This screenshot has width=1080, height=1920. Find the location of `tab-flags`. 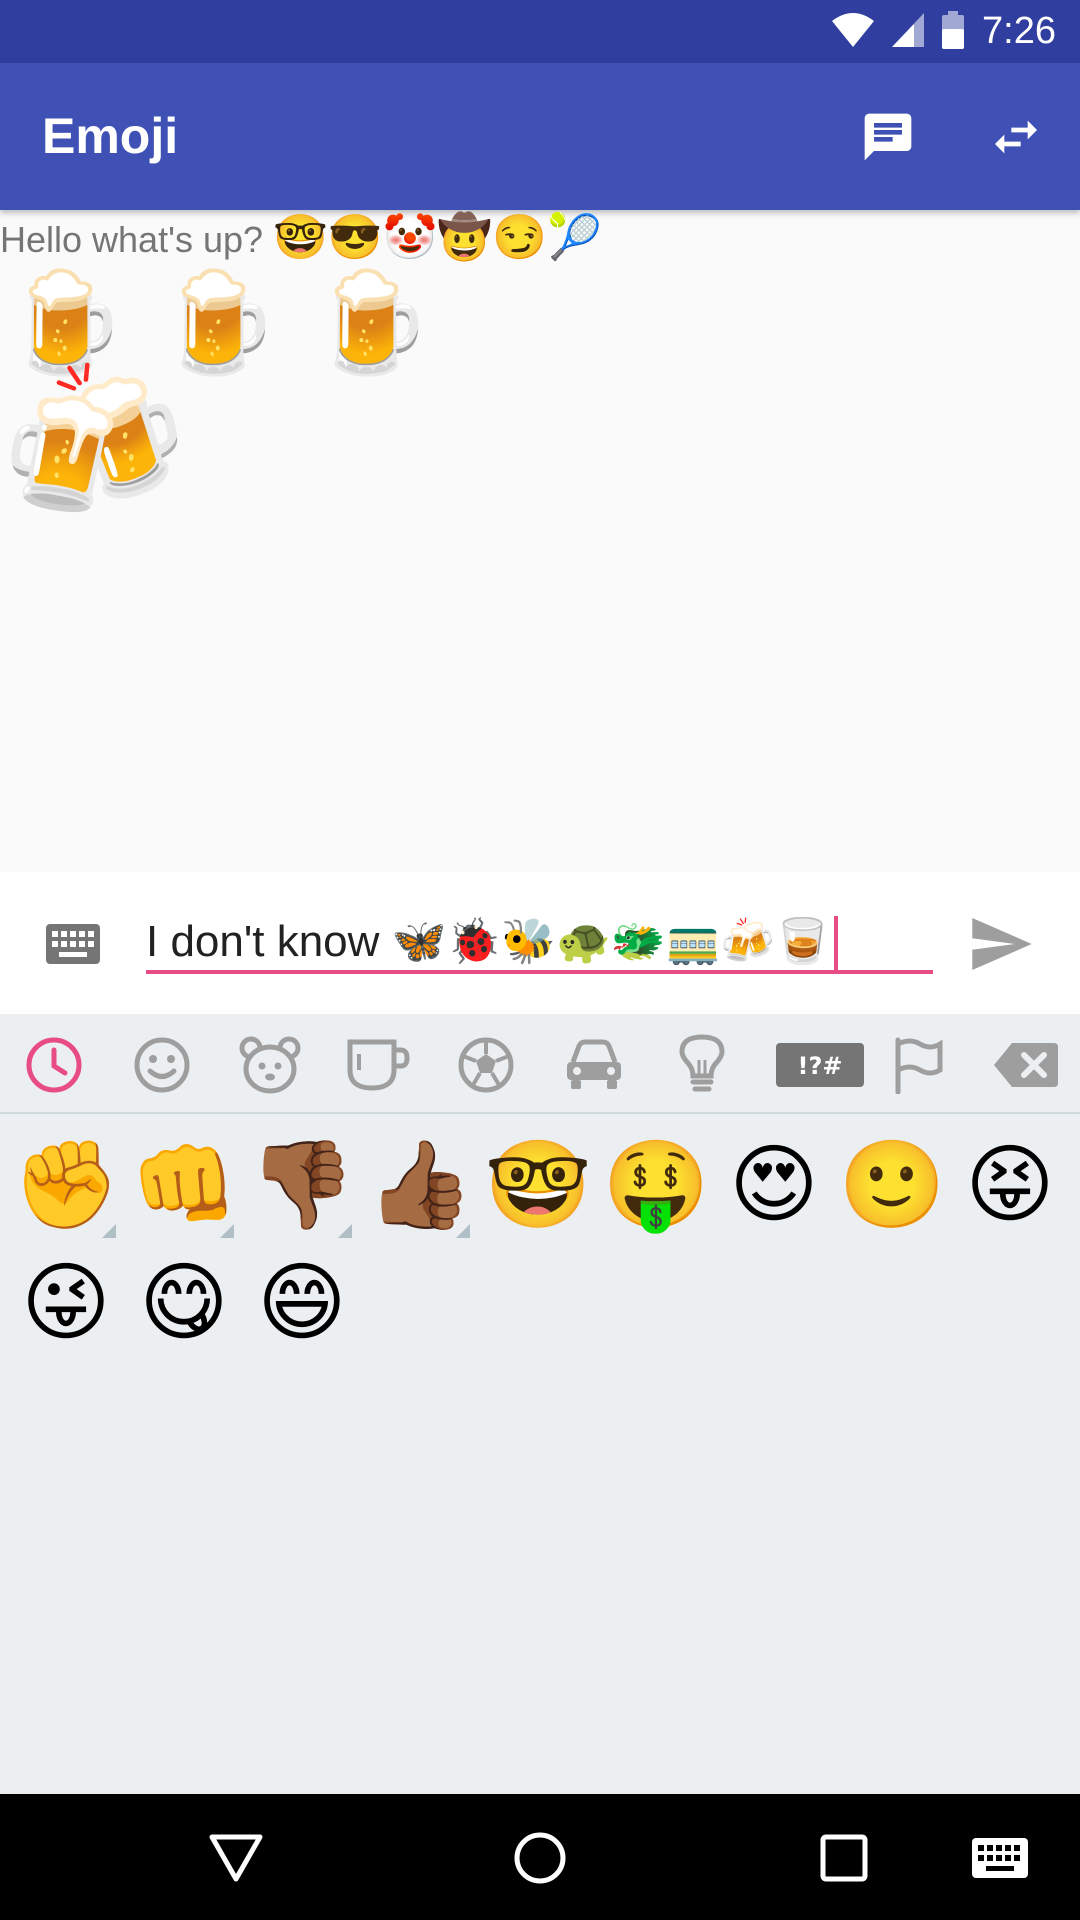

tab-flags is located at coordinates (918, 1065).